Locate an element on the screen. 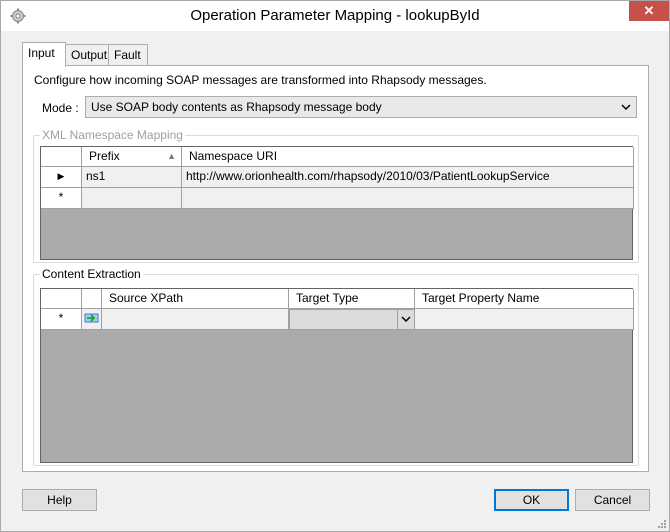 The image size is (670, 532). sort-ascending-icon: ▲ is located at coordinates (171, 156).